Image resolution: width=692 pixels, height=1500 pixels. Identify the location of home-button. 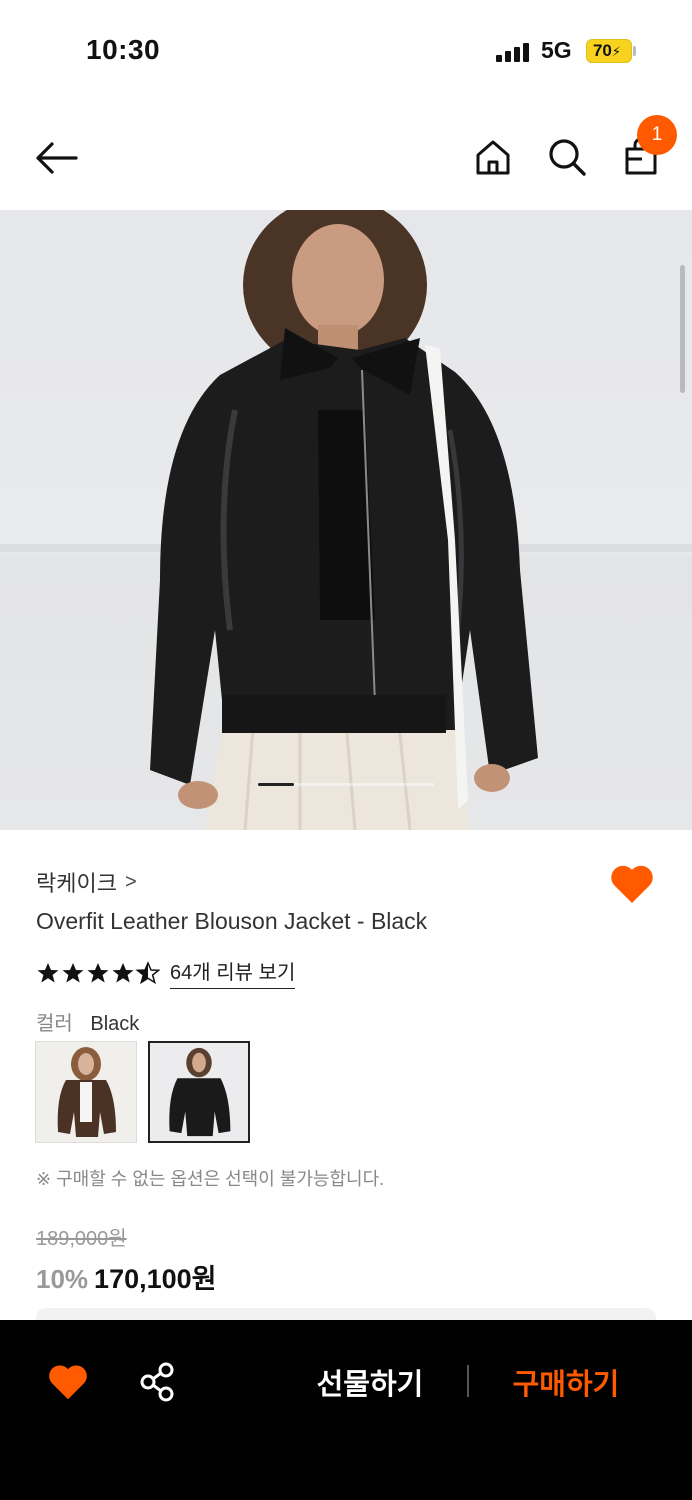
(493, 157).